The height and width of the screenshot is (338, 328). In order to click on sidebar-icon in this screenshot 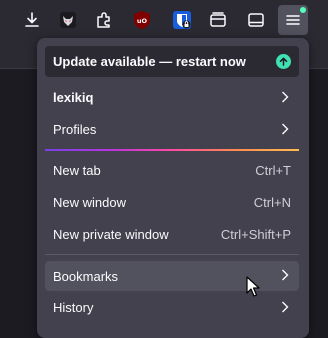, I will do `click(256, 20)`.